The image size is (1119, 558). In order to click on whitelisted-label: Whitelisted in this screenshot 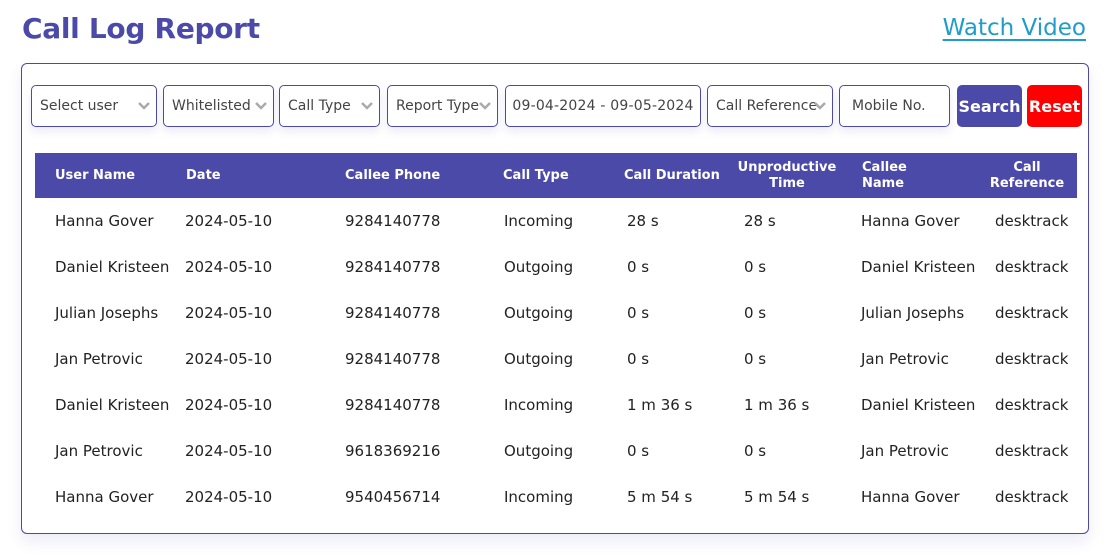, I will do `click(211, 106)`.